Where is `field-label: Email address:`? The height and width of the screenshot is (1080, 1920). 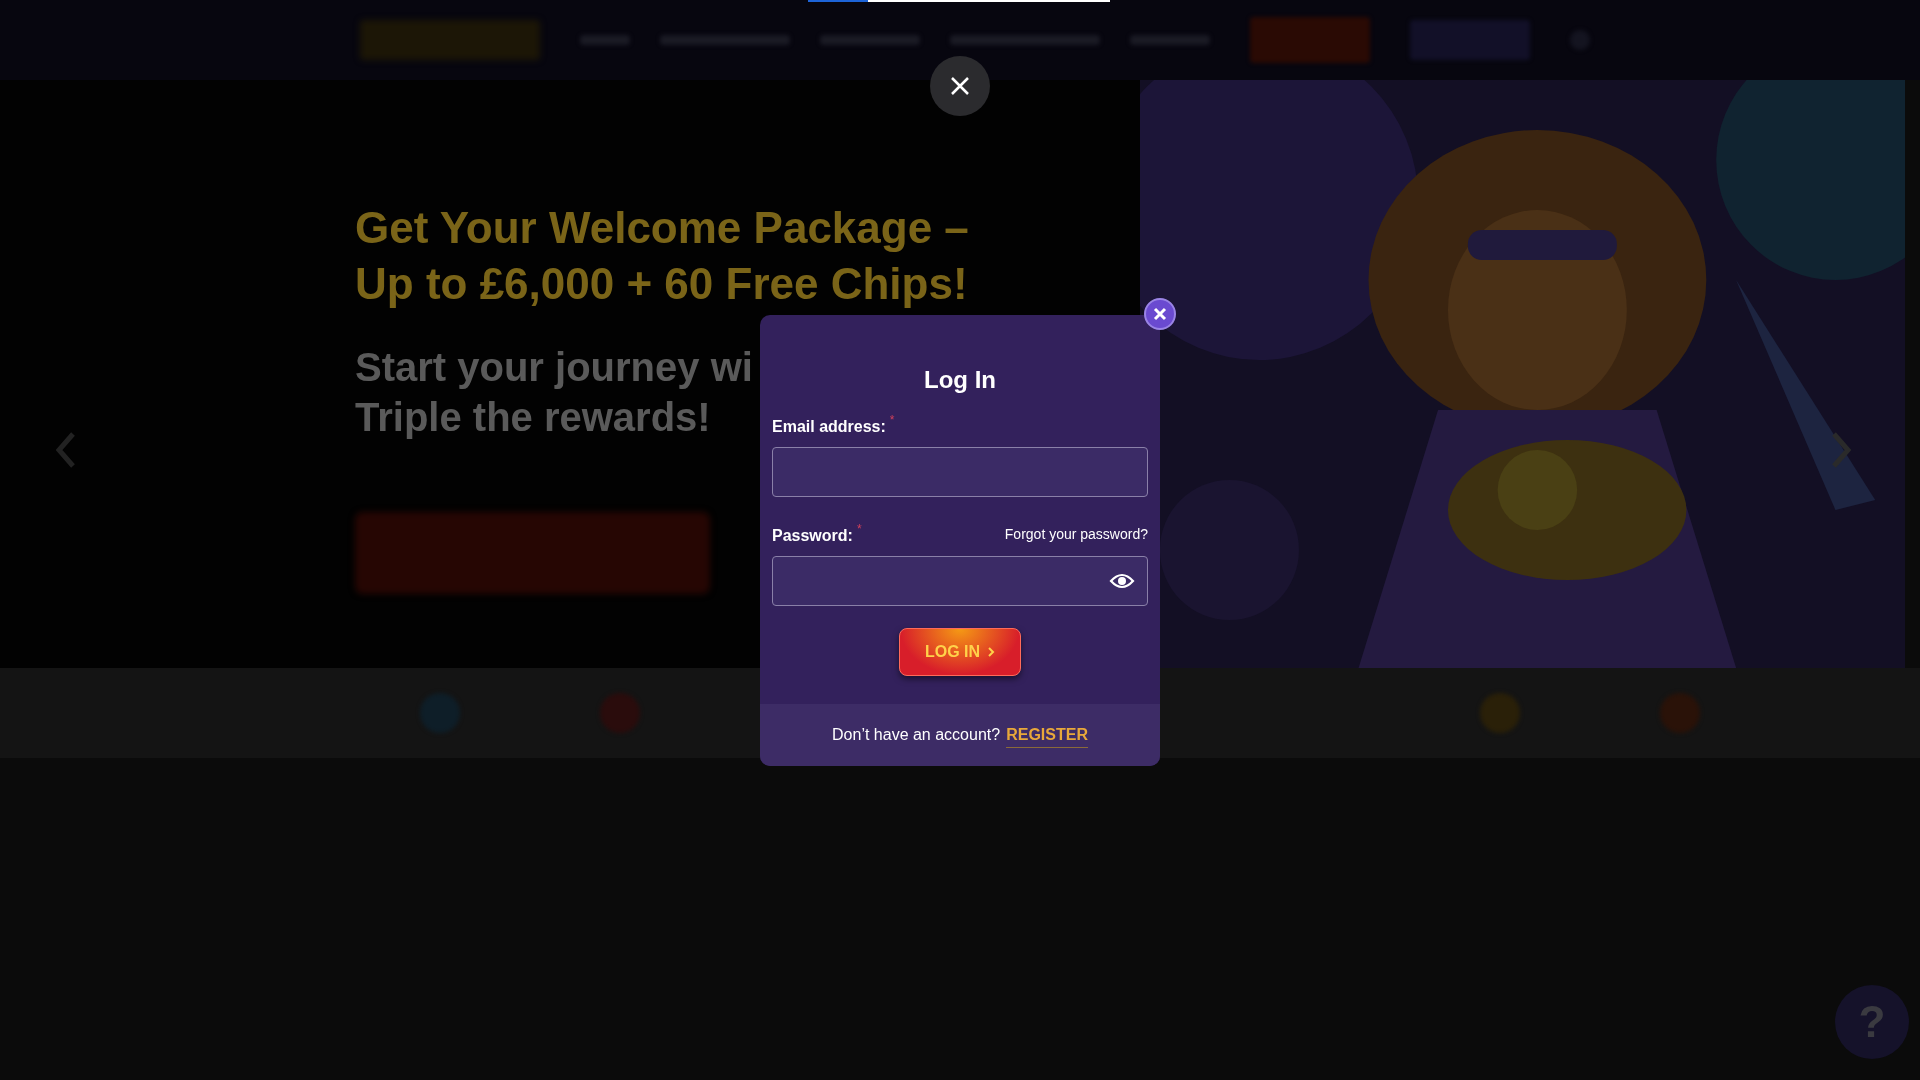
field-label: Email address: is located at coordinates (829, 427).